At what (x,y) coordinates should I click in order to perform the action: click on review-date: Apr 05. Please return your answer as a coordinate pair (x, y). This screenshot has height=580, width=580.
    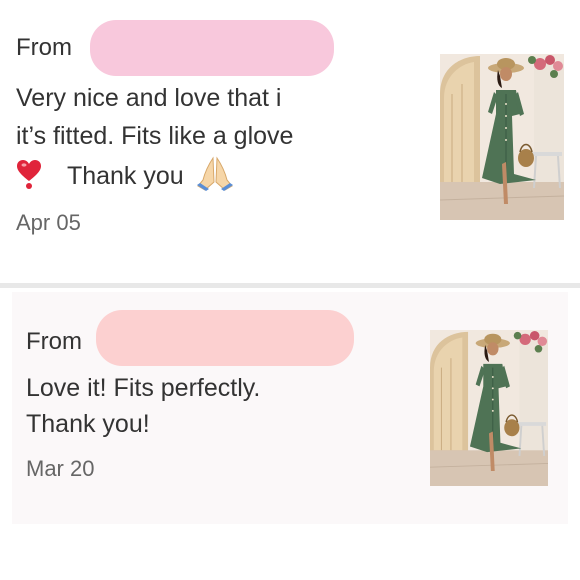
    Looking at the image, I should click on (48, 222).